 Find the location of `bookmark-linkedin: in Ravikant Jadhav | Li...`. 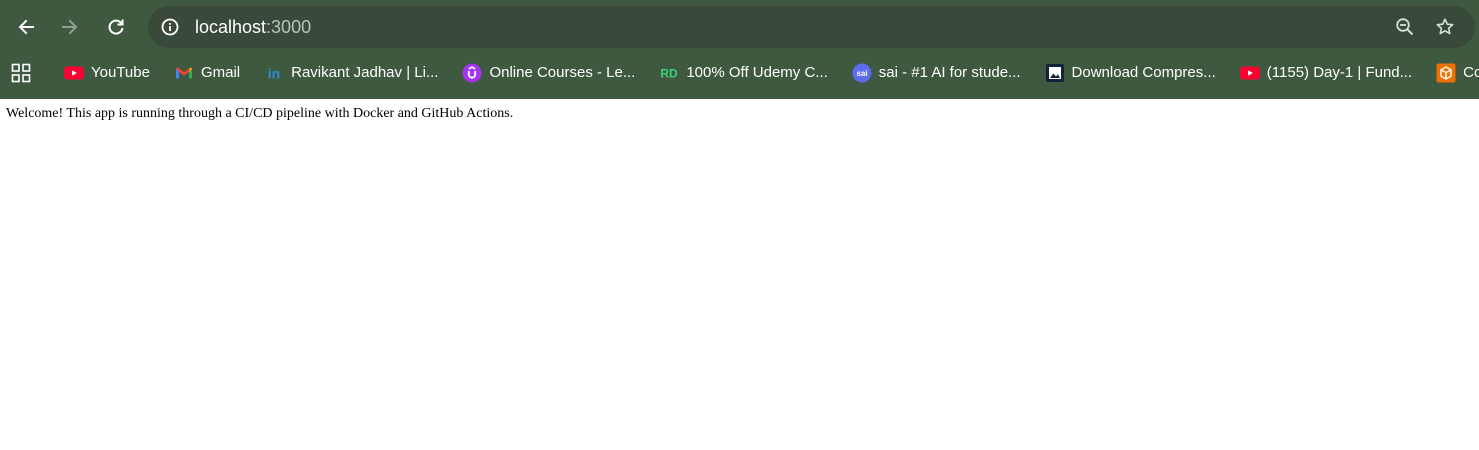

bookmark-linkedin: in Ravikant Jadhav | Li... is located at coordinates (351, 73).